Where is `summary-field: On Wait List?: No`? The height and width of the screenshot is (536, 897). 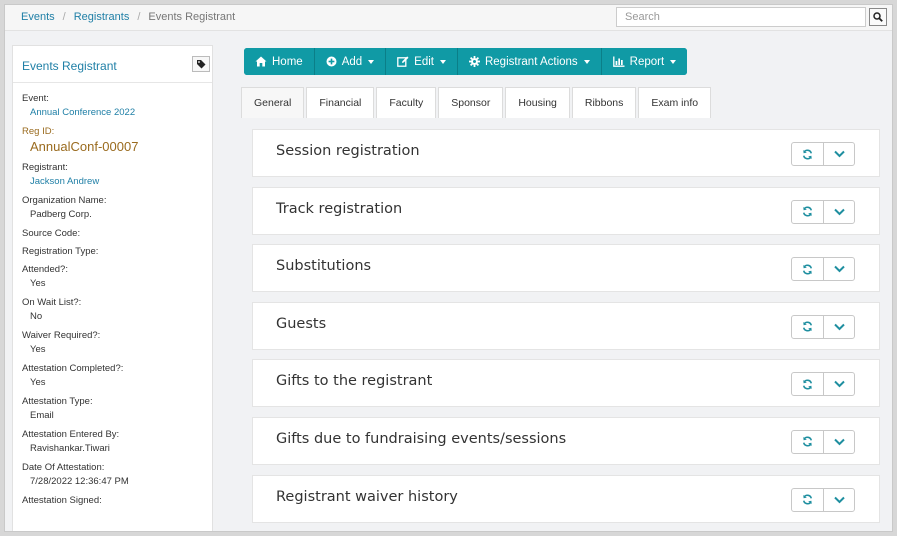
summary-field: On Wait List?: No is located at coordinates (117, 310).